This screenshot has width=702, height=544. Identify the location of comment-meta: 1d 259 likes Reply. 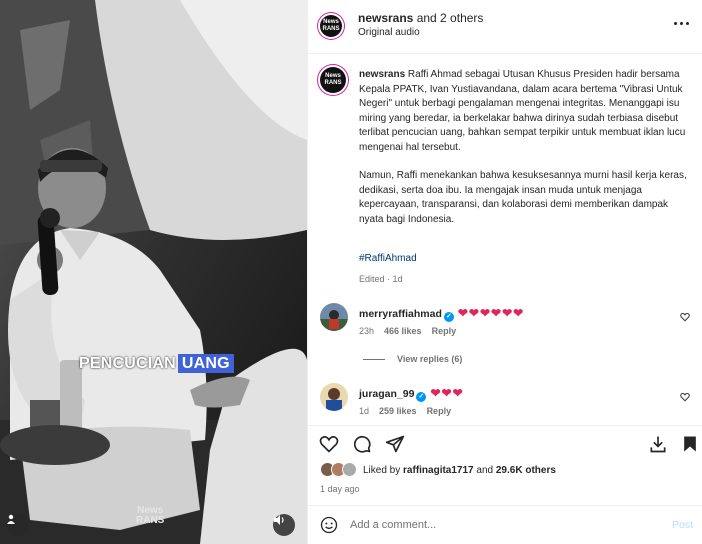
(410, 411).